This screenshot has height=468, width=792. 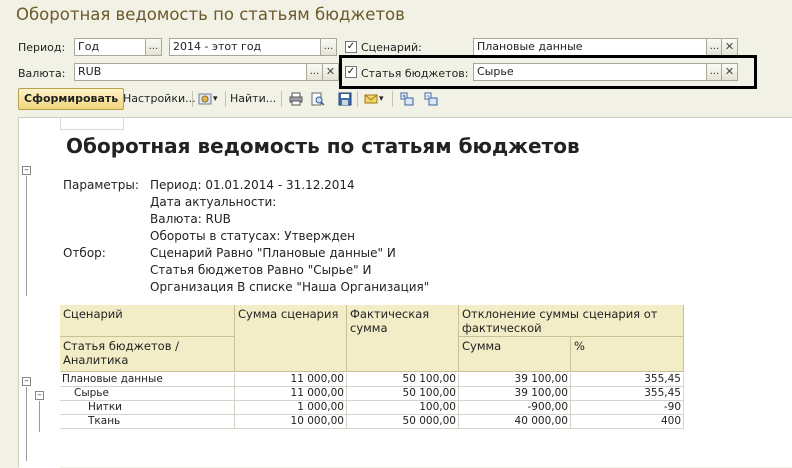 What do you see at coordinates (101, 185) in the screenshot?
I see `params-label: Параметры:` at bounding box center [101, 185].